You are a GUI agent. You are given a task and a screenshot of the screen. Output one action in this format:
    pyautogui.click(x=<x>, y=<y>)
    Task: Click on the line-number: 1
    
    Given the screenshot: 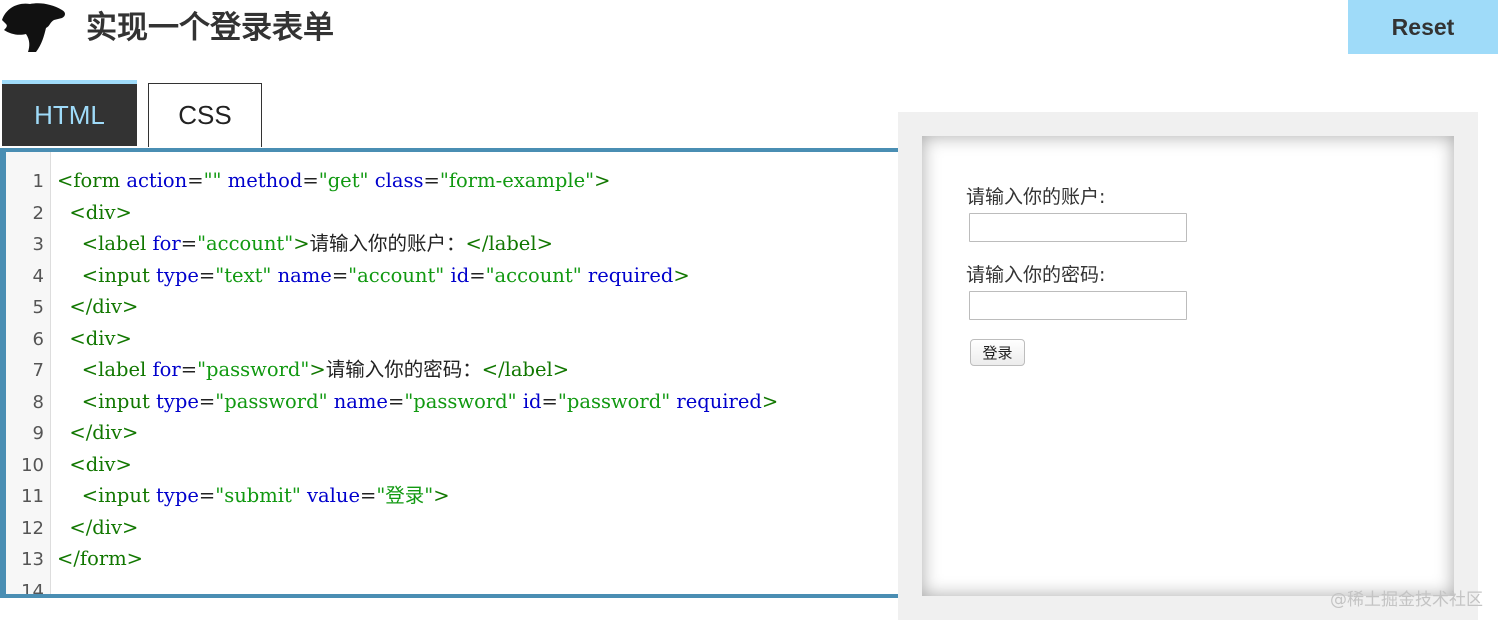 What is the action you would take?
    pyautogui.click(x=38, y=181)
    